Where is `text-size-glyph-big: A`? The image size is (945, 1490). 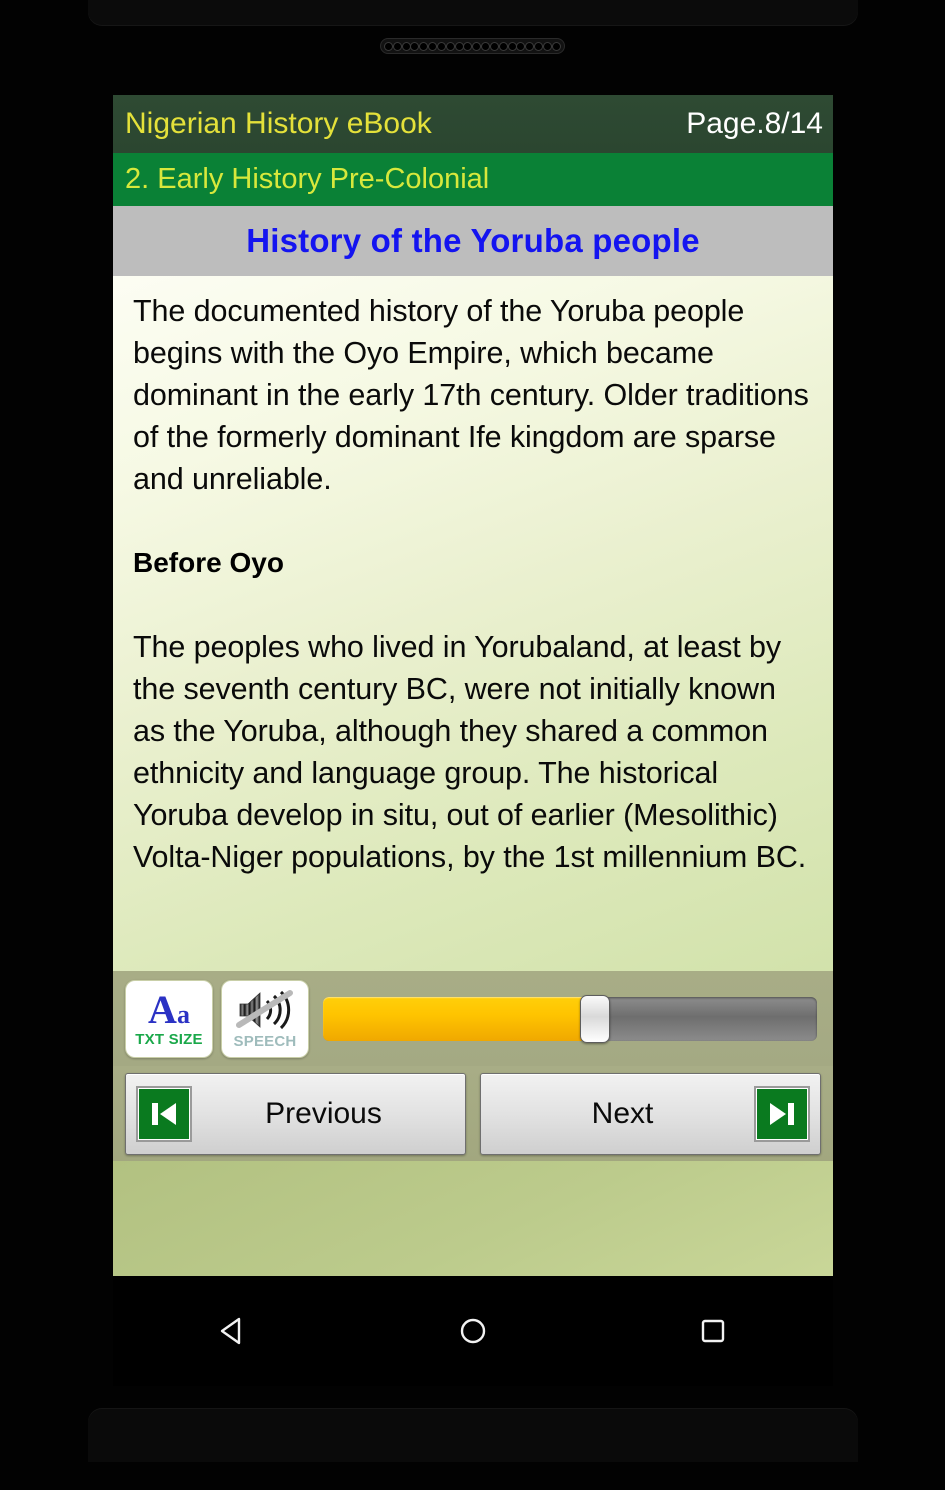
text-size-glyph-big: A is located at coordinates (162, 1009).